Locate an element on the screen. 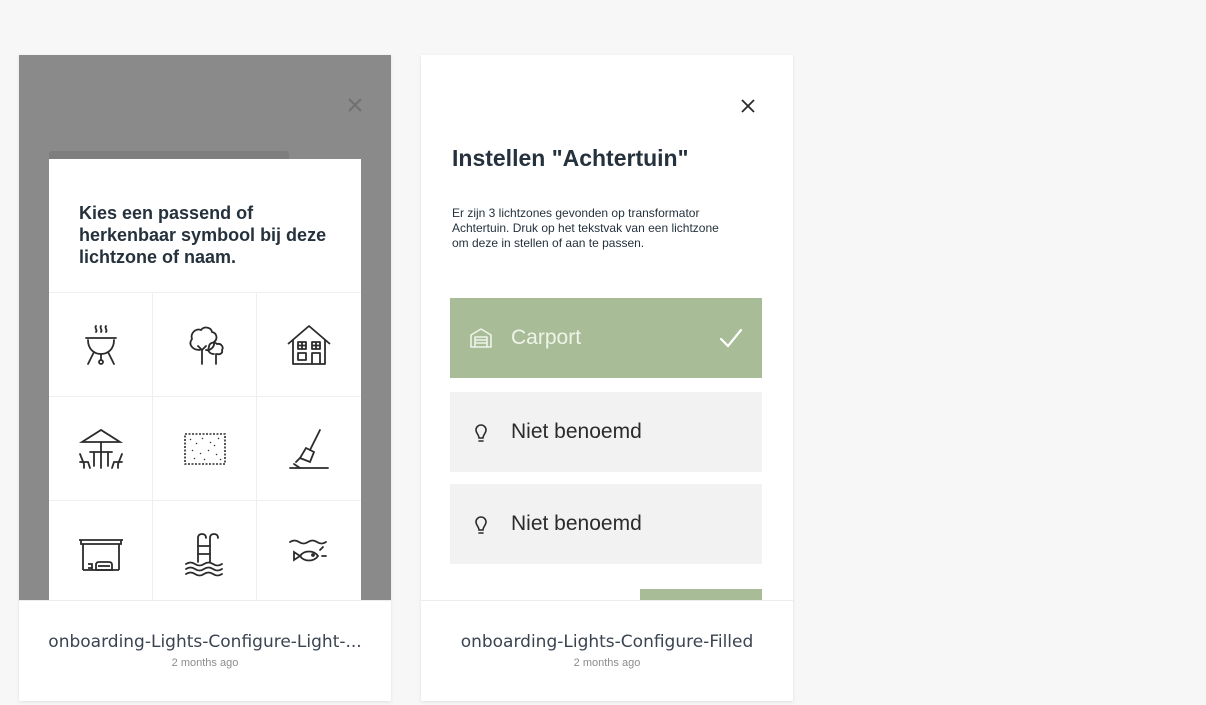  trees-icon is located at coordinates (206, 345).